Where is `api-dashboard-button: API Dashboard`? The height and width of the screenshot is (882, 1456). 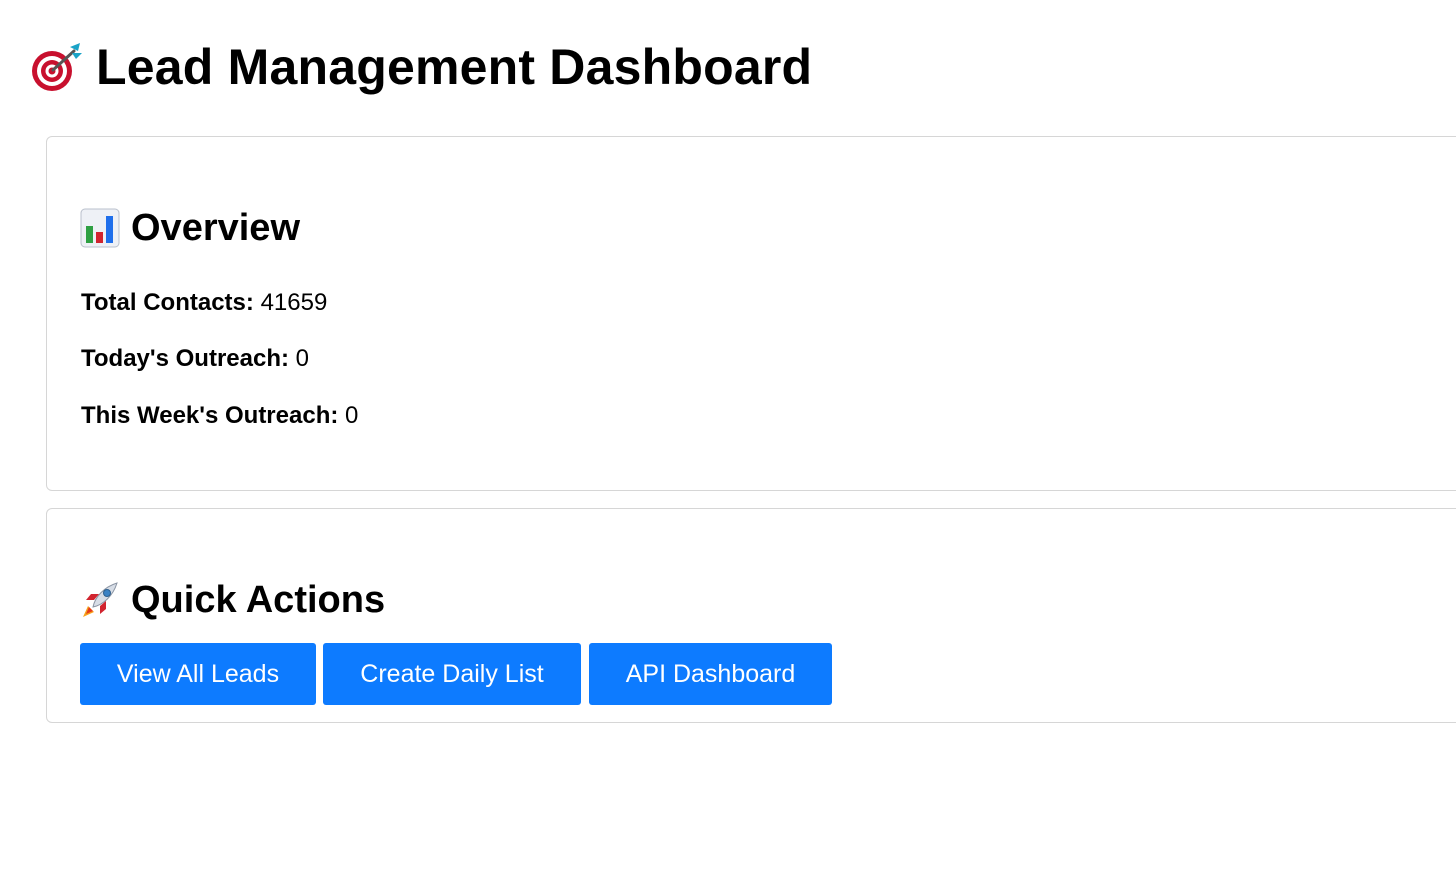 api-dashboard-button: API Dashboard is located at coordinates (710, 674).